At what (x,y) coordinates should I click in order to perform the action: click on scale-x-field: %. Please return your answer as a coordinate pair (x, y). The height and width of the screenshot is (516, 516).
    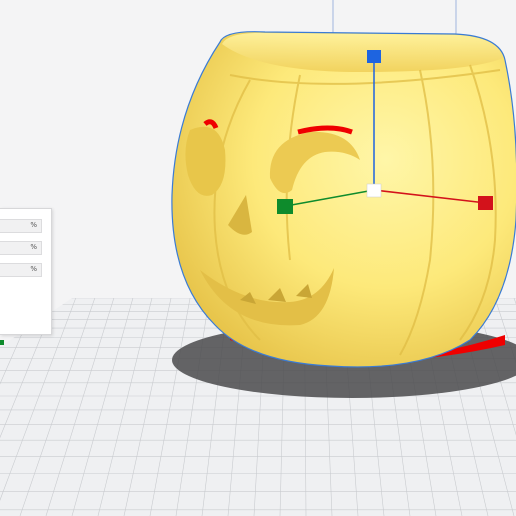
    Looking at the image, I should click on (21, 226).